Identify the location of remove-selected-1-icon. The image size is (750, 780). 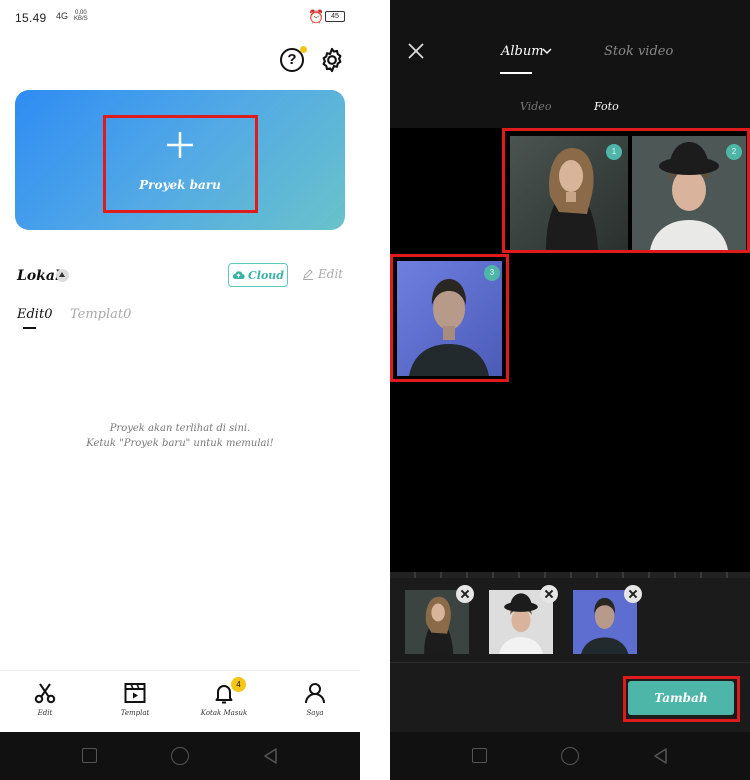
(465, 594).